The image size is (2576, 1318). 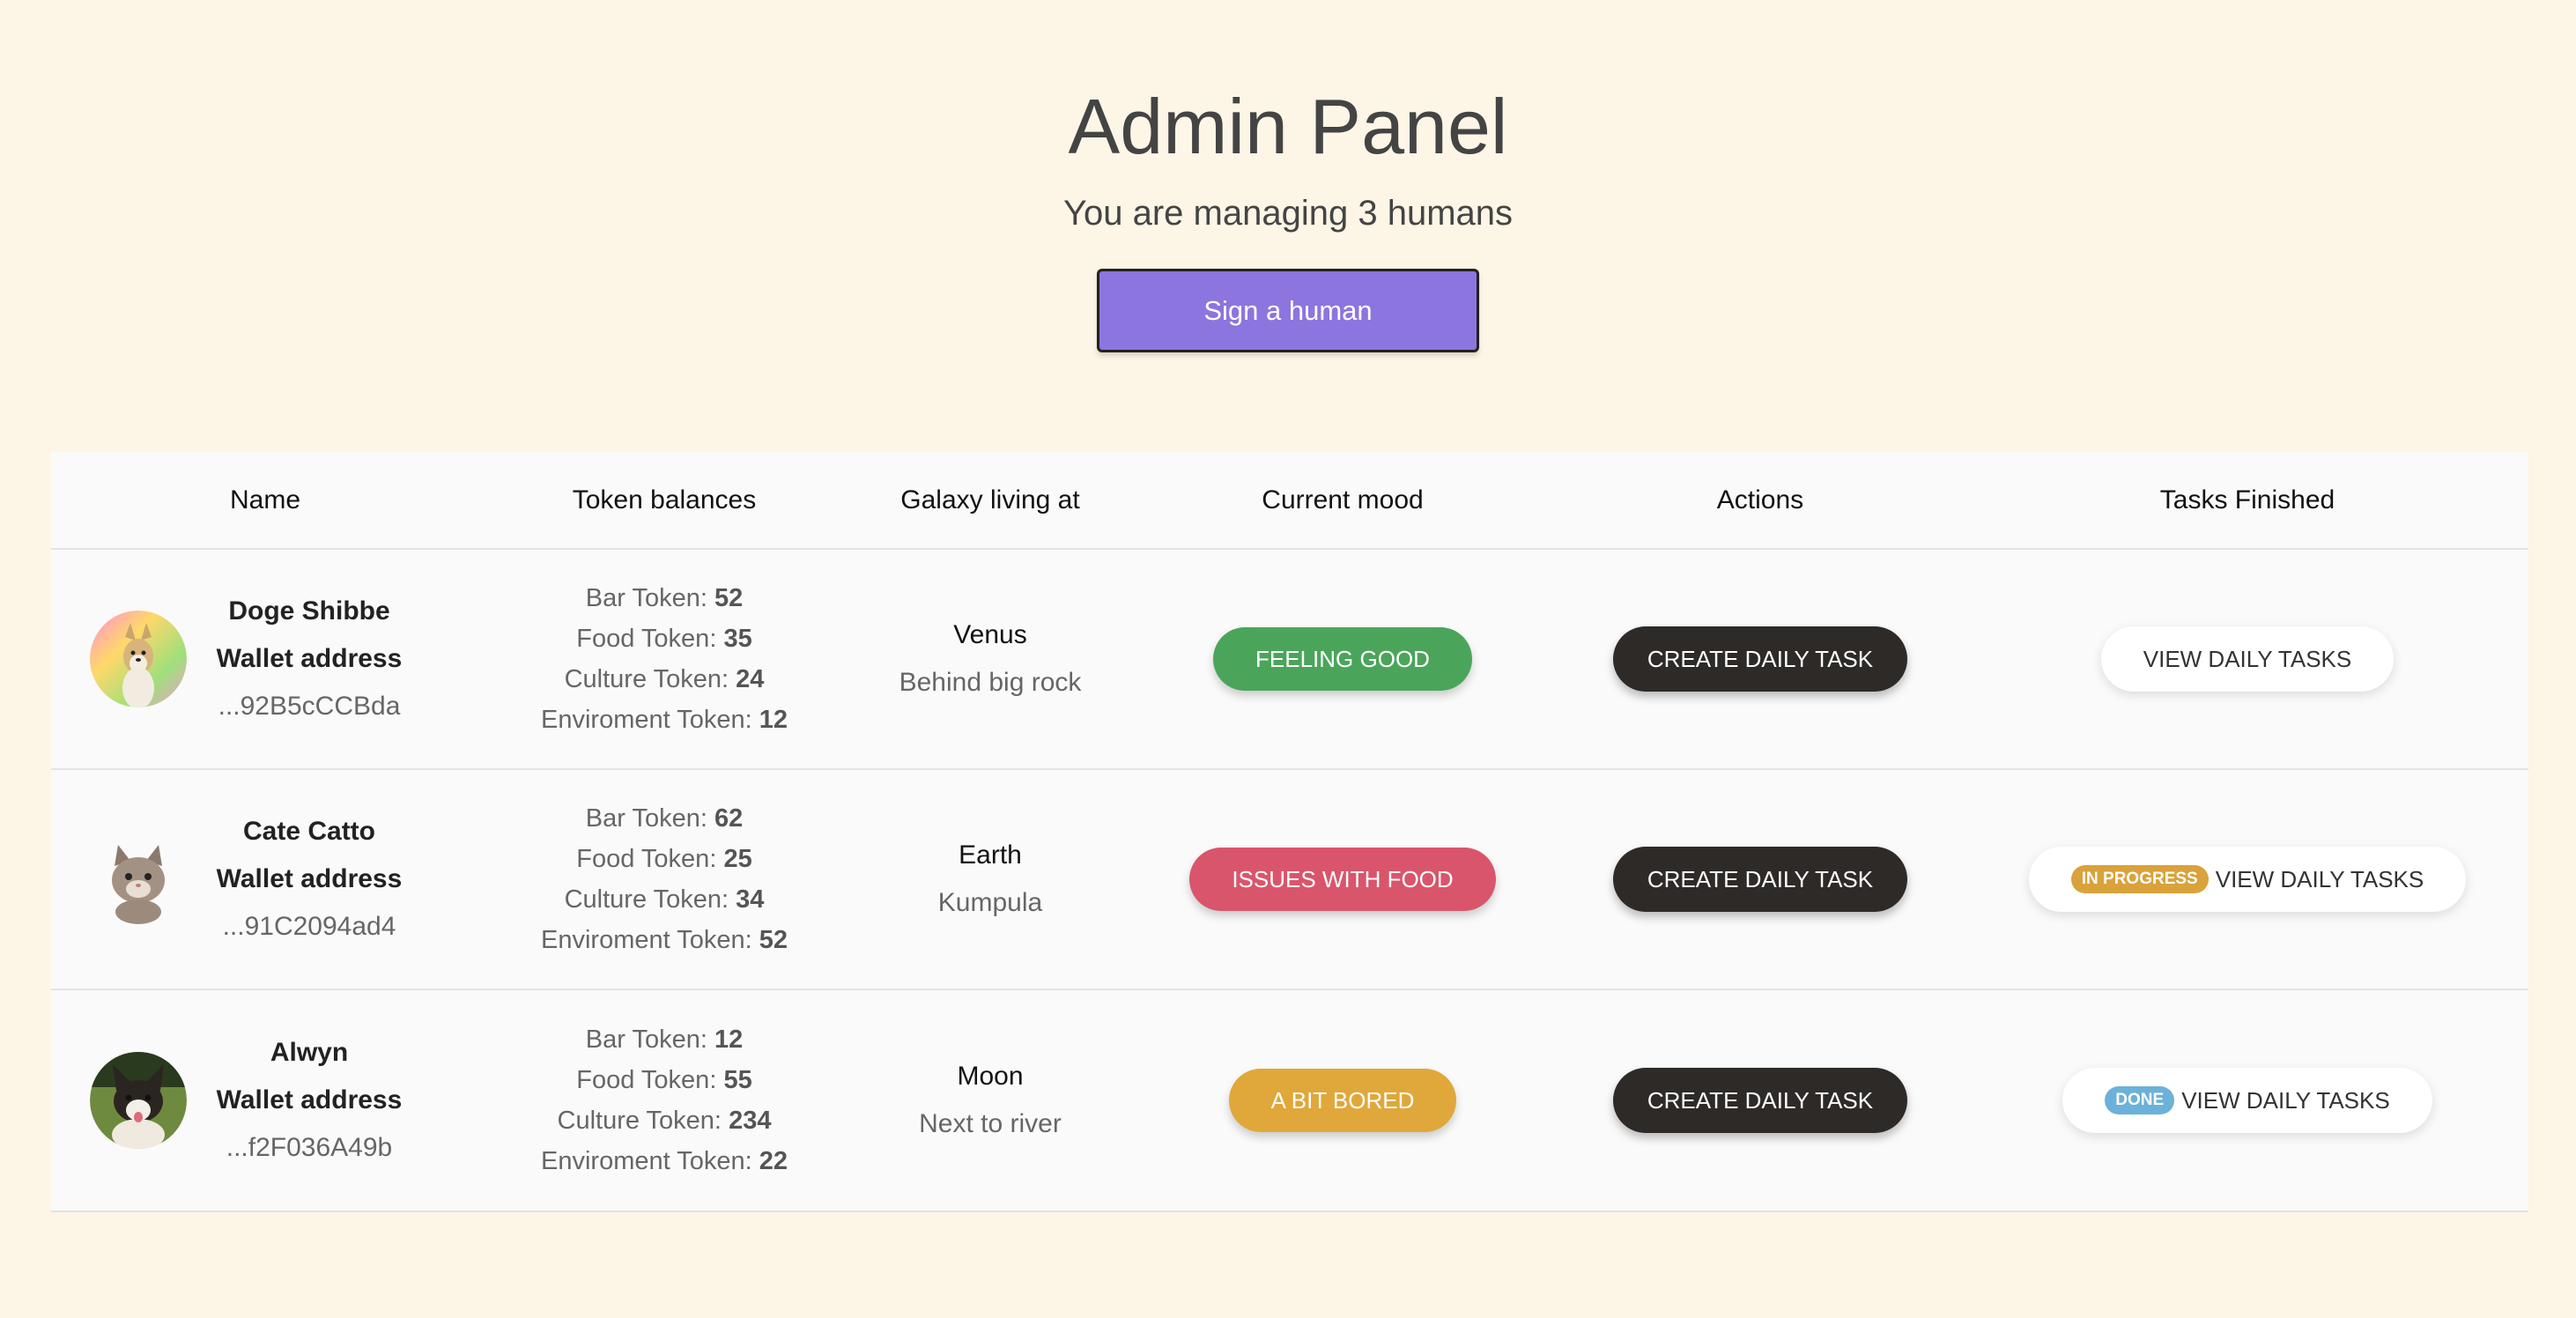 I want to click on culture-token: Culture Token: 234, so click(x=664, y=1121).